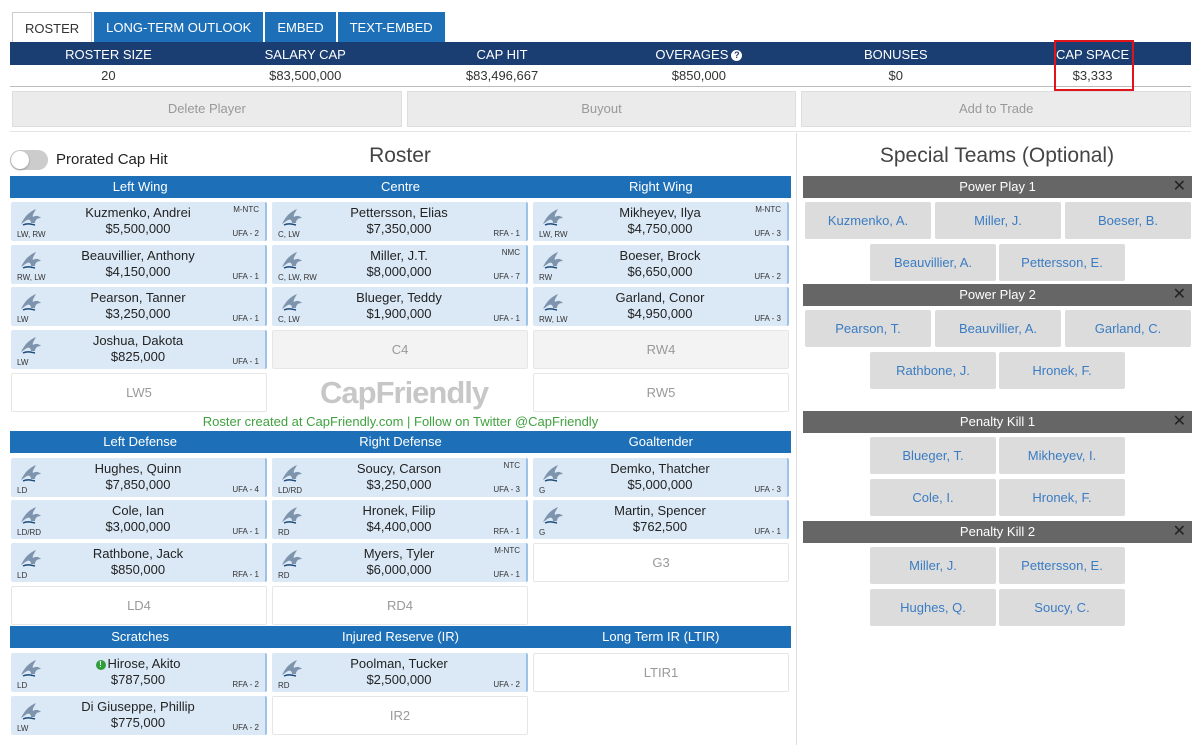 The height and width of the screenshot is (745, 1200). Describe the element at coordinates (895, 54) in the screenshot. I see `bonuses-header: BONUSES` at that location.